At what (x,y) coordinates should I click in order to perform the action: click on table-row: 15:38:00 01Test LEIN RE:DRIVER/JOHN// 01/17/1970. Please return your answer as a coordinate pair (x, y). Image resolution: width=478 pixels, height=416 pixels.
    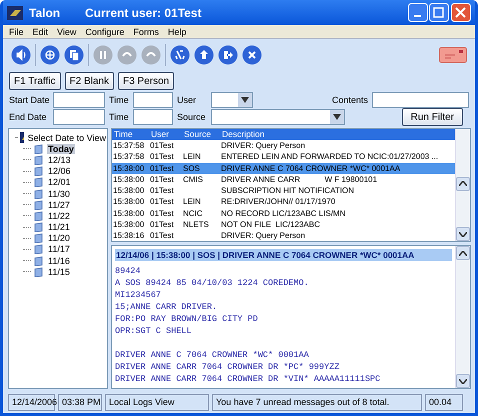
    Looking at the image, I should click on (283, 202).